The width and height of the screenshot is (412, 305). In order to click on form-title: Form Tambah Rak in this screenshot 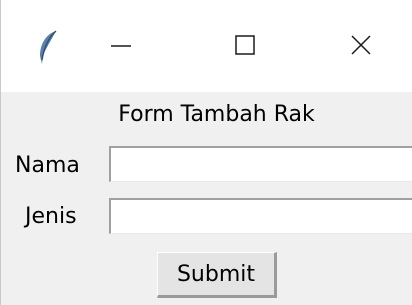, I will do `click(216, 114)`.